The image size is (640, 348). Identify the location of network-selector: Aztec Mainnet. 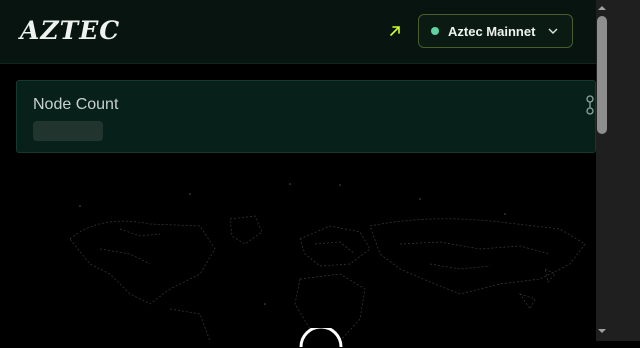
(495, 31).